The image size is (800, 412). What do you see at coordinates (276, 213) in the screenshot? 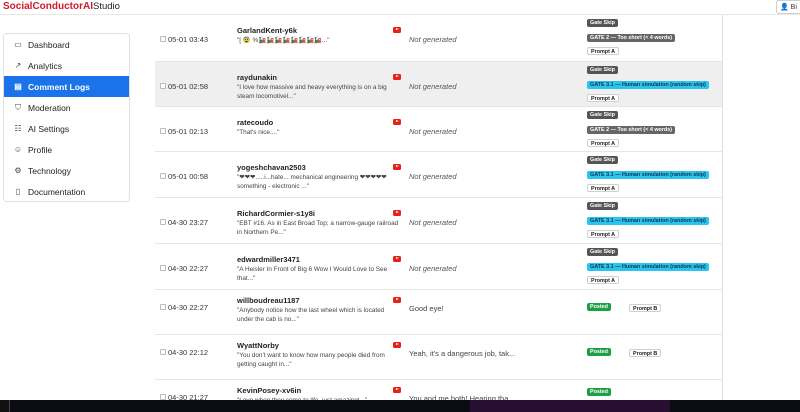
I see `row-author: RichardCormier-s1y8i` at bounding box center [276, 213].